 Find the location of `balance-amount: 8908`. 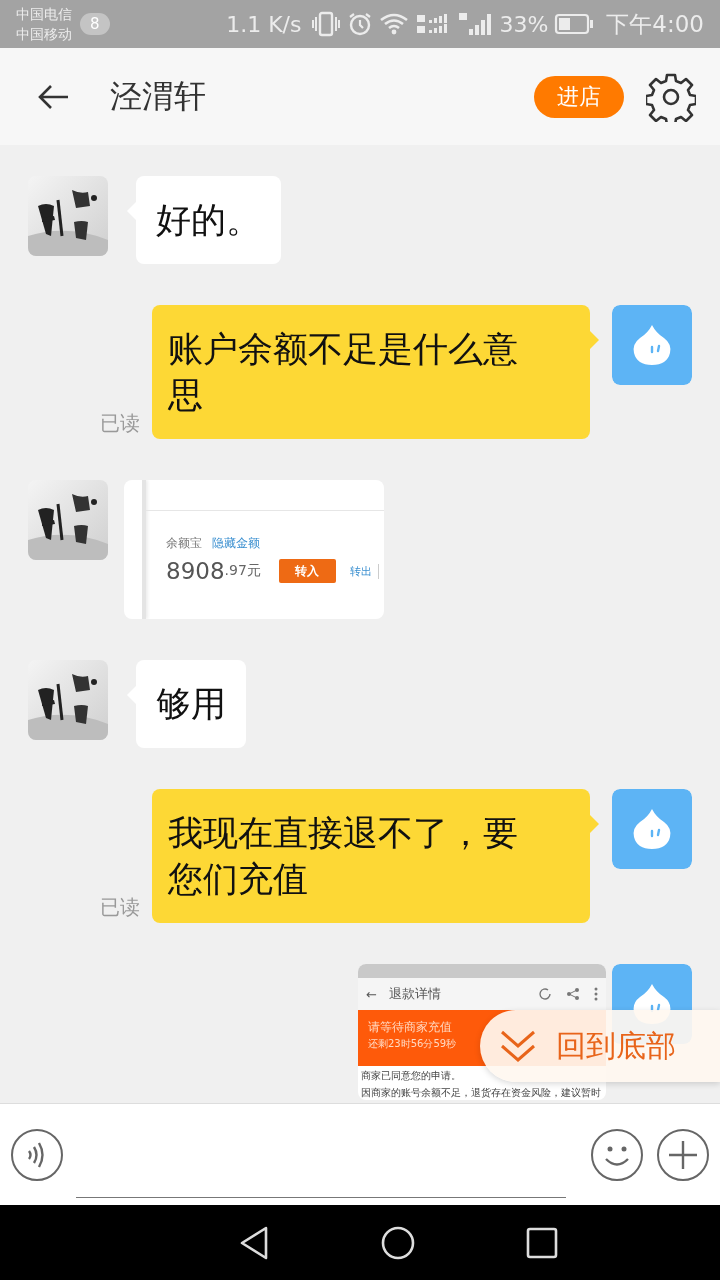

balance-amount: 8908 is located at coordinates (195, 571).